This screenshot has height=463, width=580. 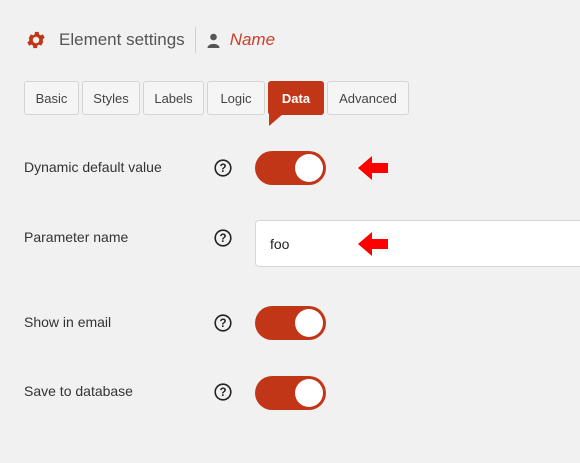 I want to click on active-tab-pointer, so click(x=276, y=120).